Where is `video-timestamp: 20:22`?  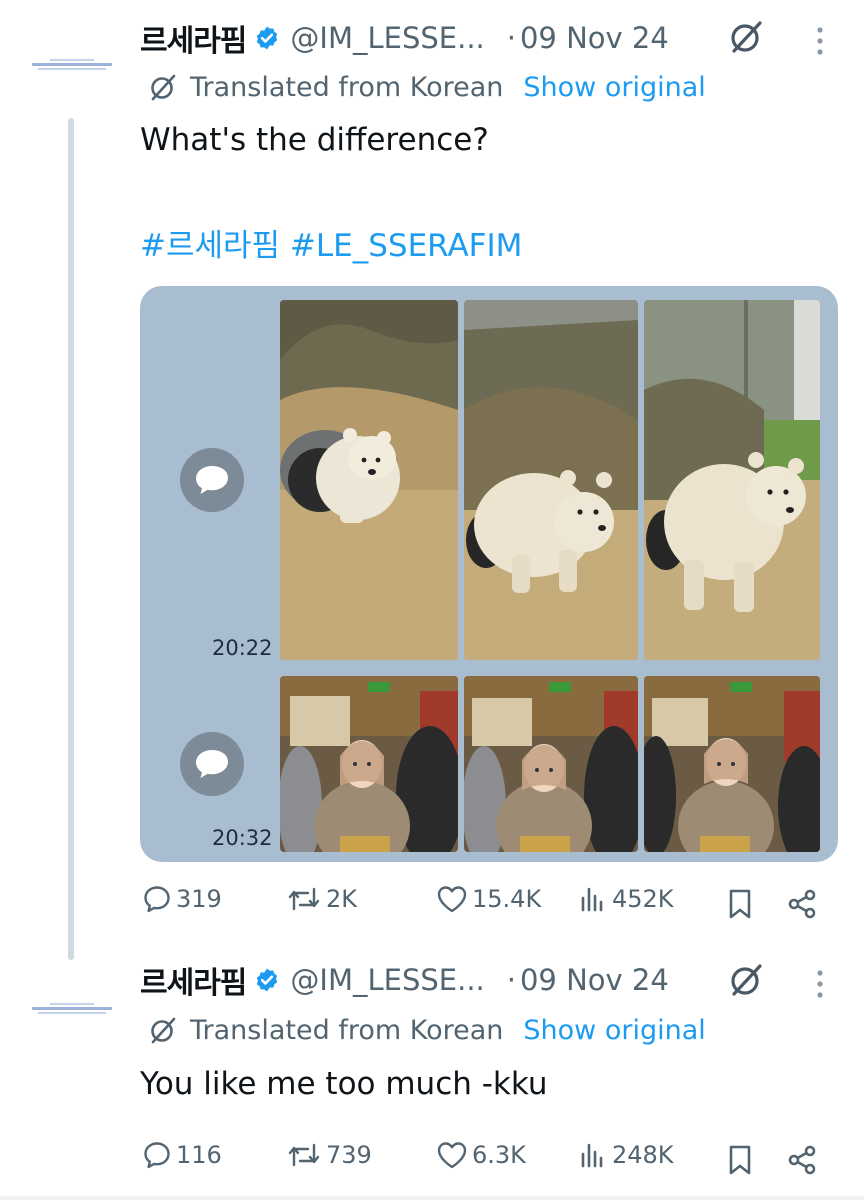 video-timestamp: 20:22 is located at coordinates (242, 648).